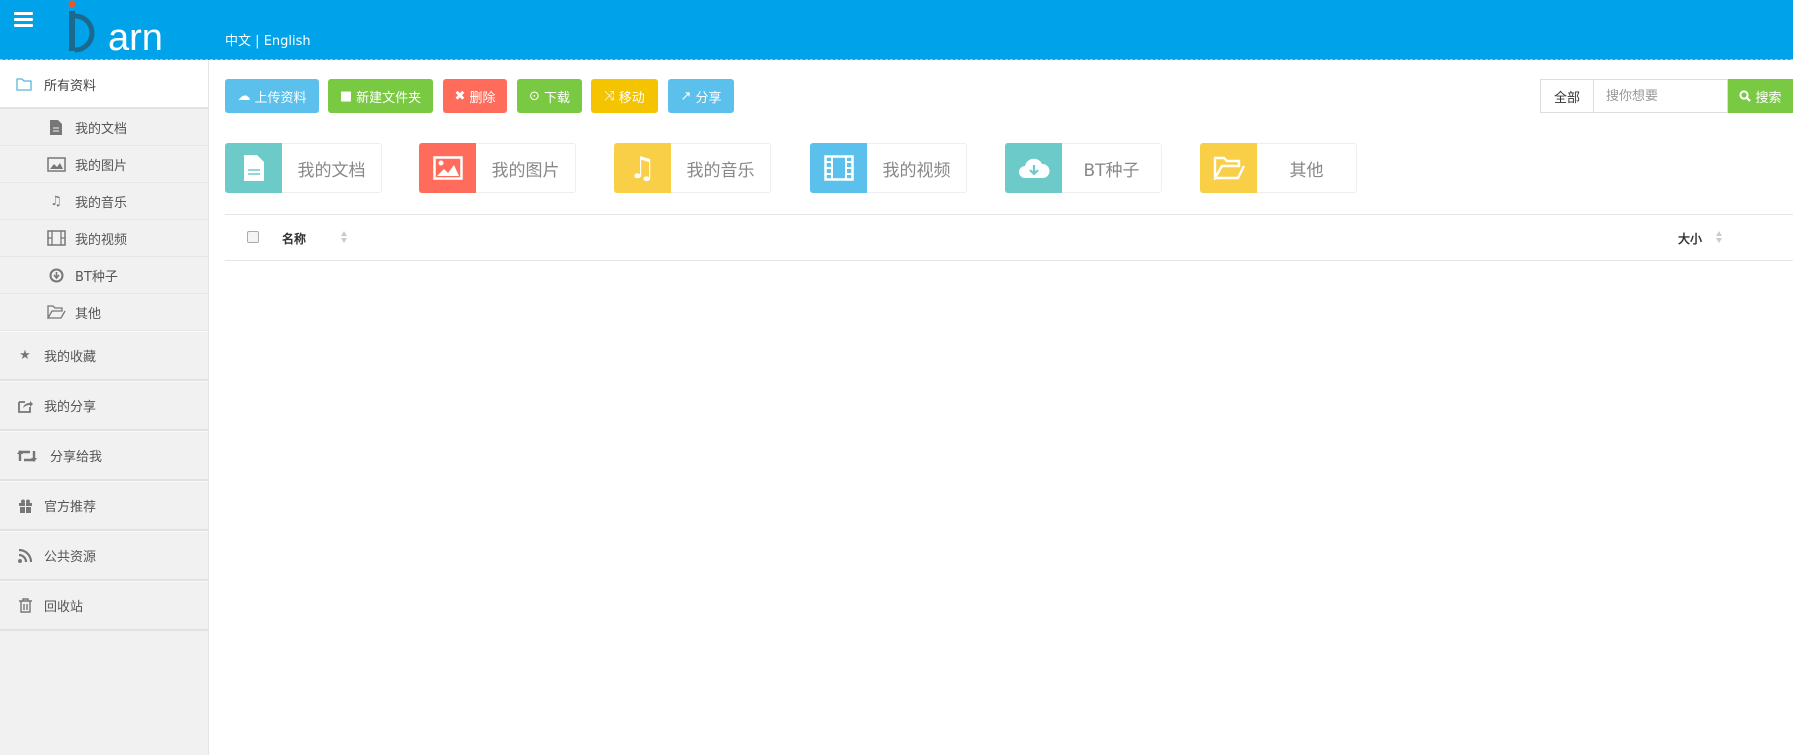  I want to click on lang-en-link: English, so click(287, 41).